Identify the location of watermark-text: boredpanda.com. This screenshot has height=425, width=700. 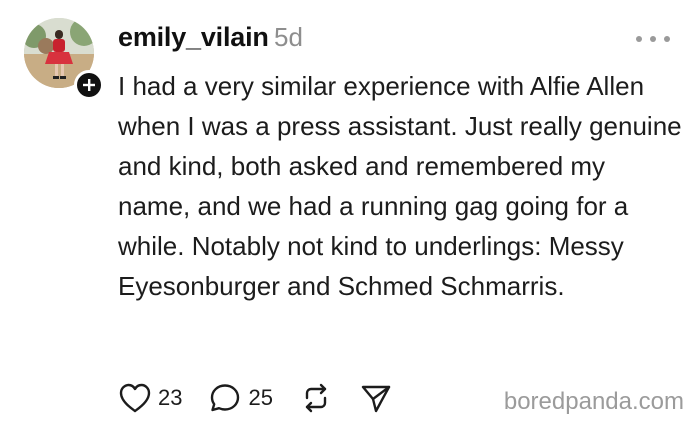
(593, 401).